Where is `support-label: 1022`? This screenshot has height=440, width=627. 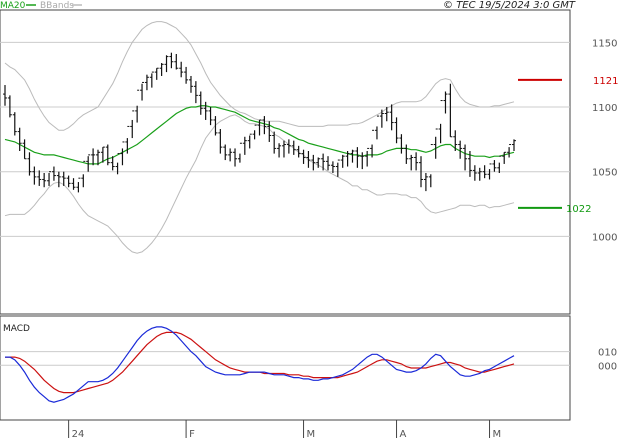
support-label: 1022 is located at coordinates (578, 209).